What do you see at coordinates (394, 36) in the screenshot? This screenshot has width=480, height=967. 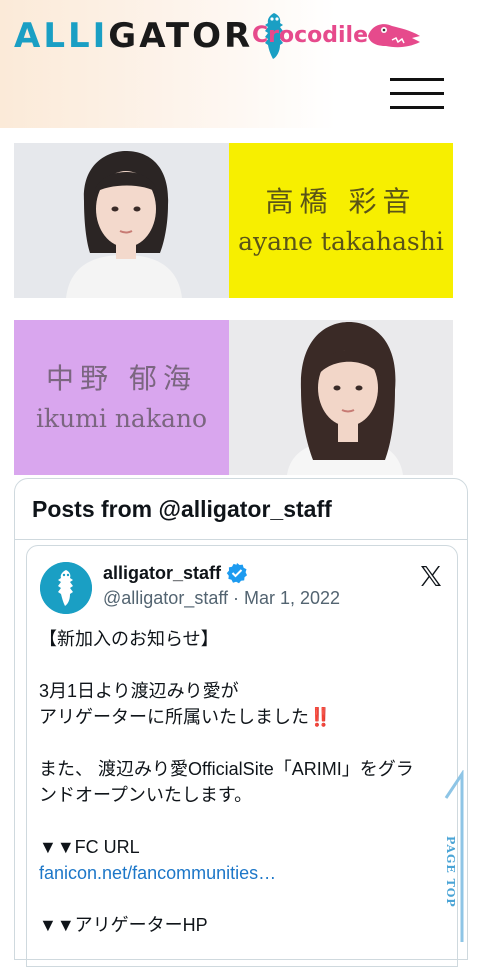 I see `crocodile-mascot-icon` at bounding box center [394, 36].